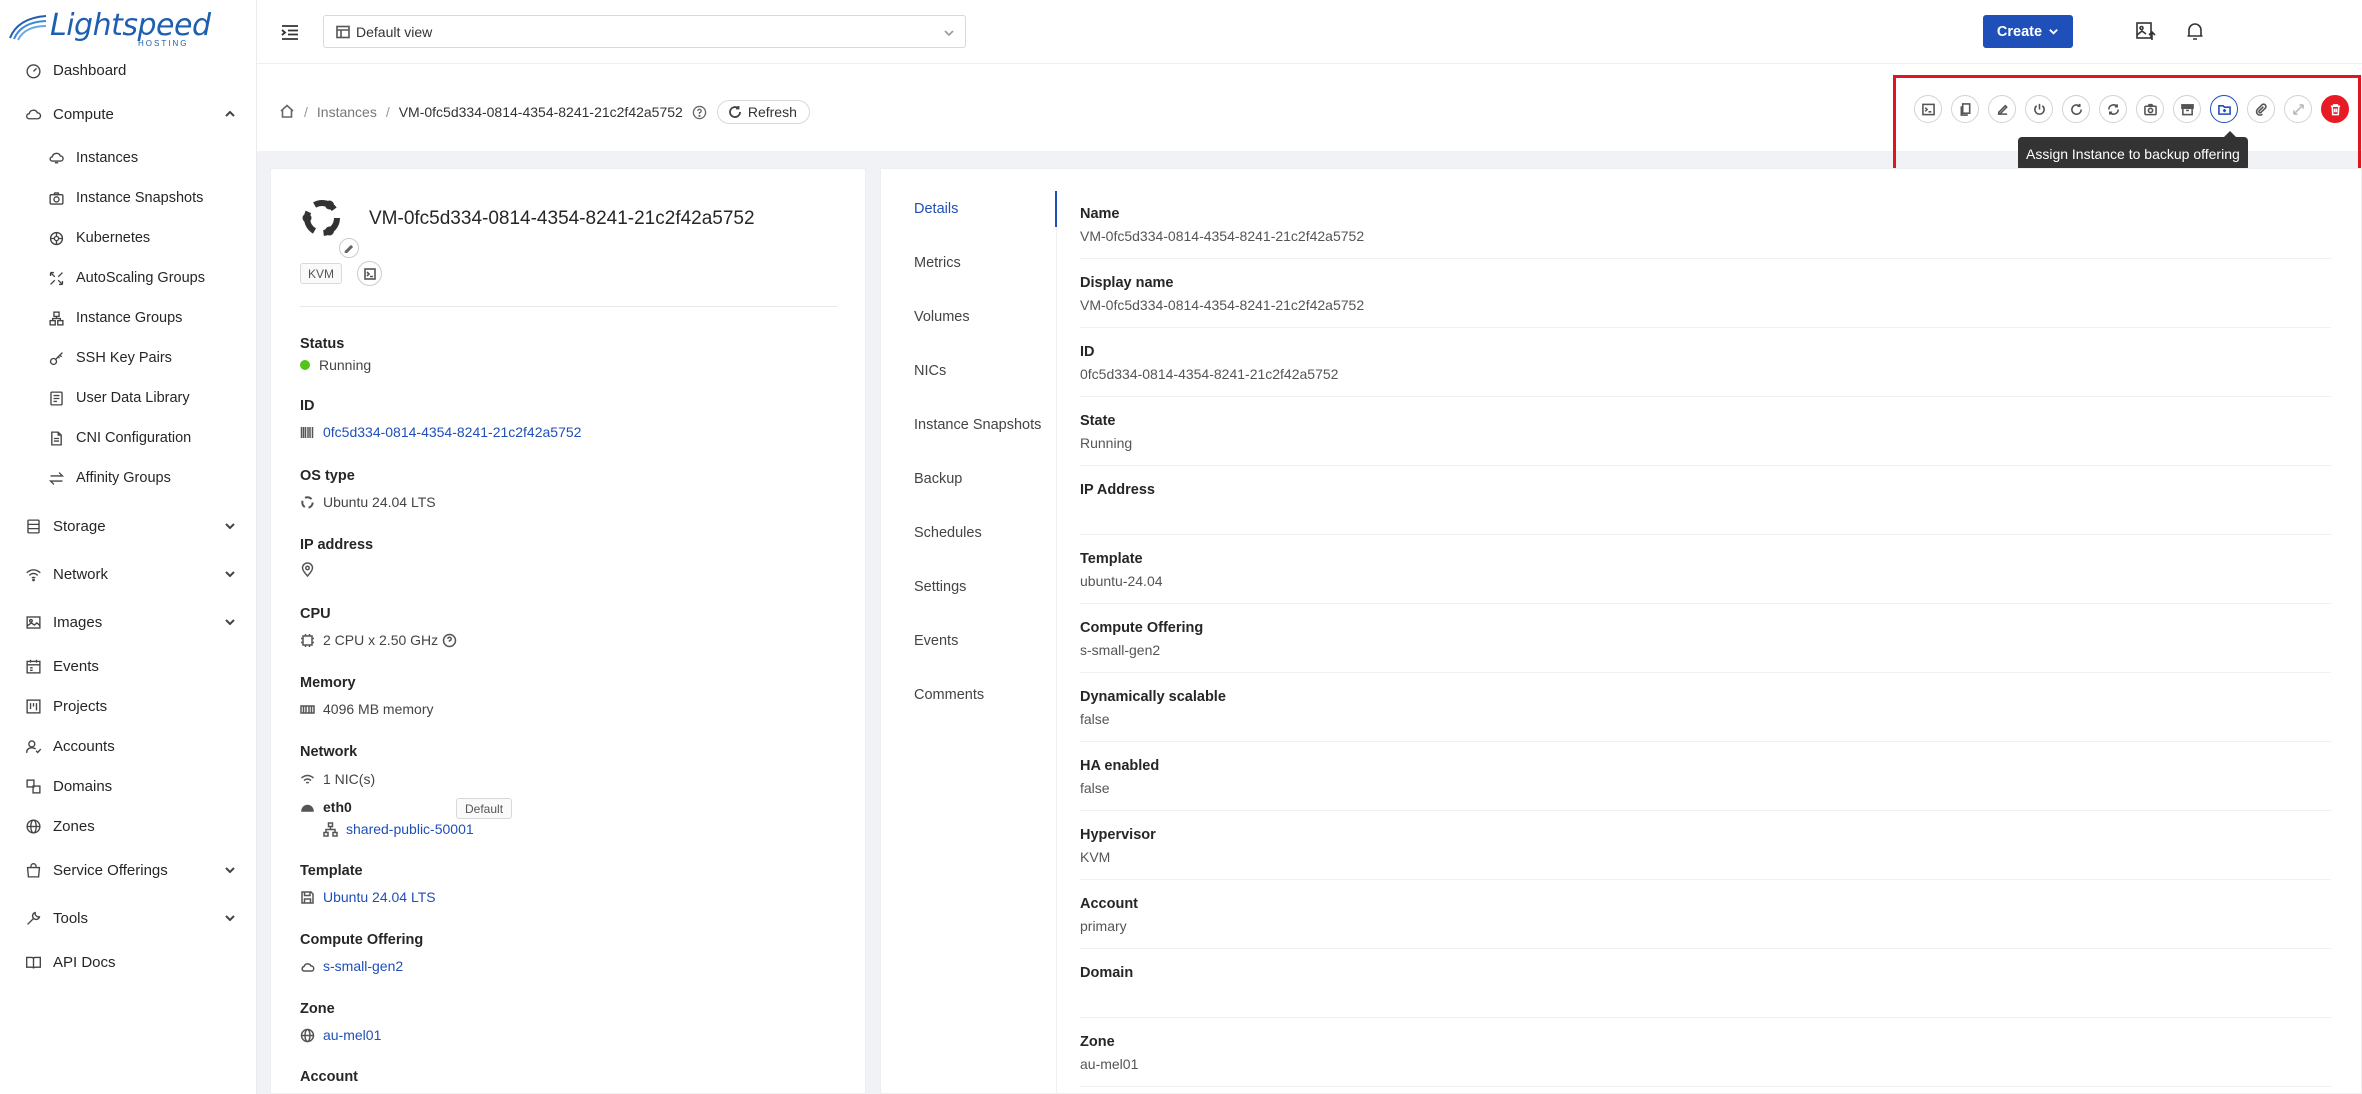 This screenshot has height=1094, width=2362. Describe the element at coordinates (128, 438) in the screenshot. I see `sidebar-item-cni-configuration: CNI Configuration` at that location.